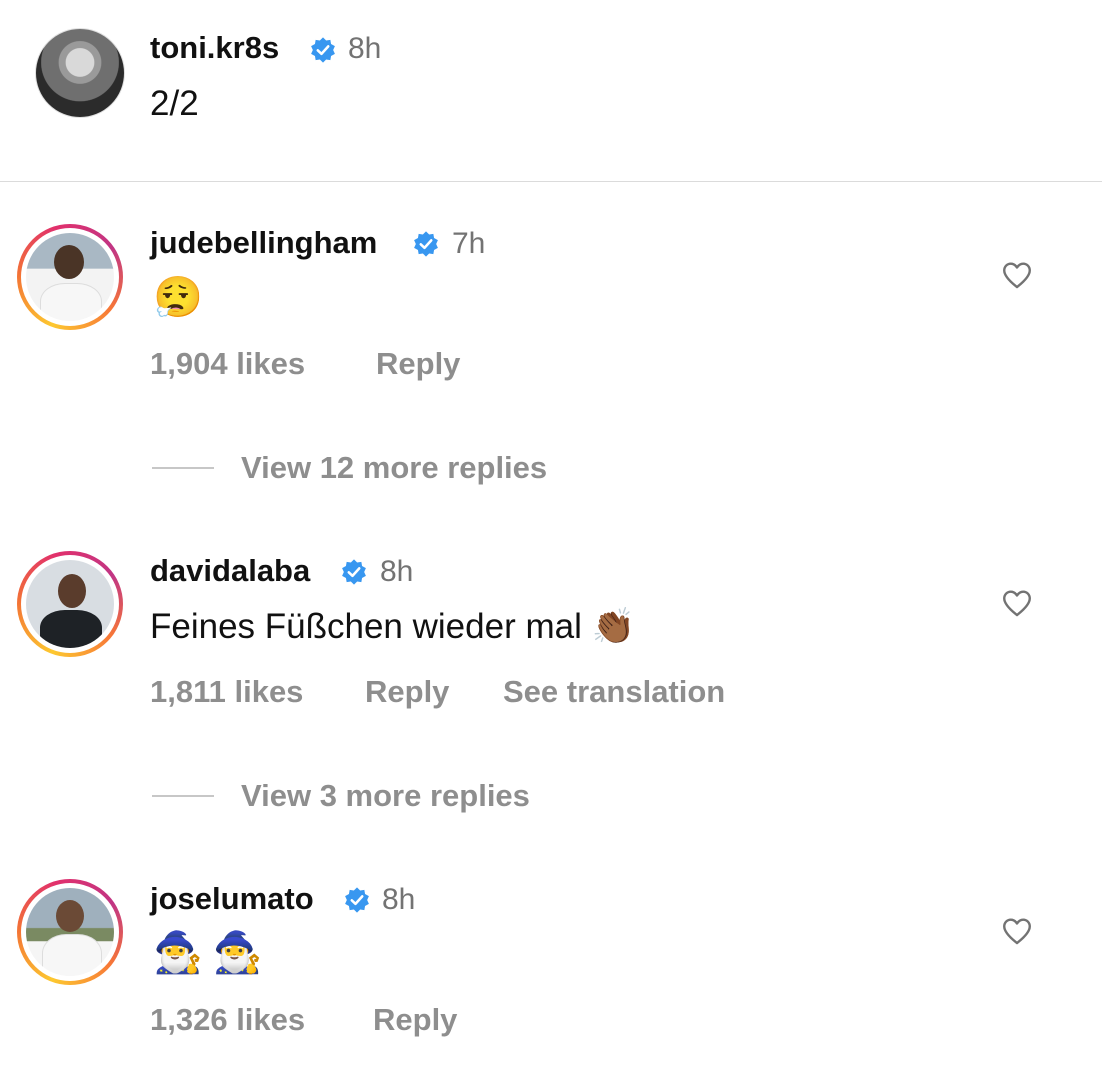 This screenshot has height=1080, width=1102. I want to click on caption-divider, so click(551, 181).